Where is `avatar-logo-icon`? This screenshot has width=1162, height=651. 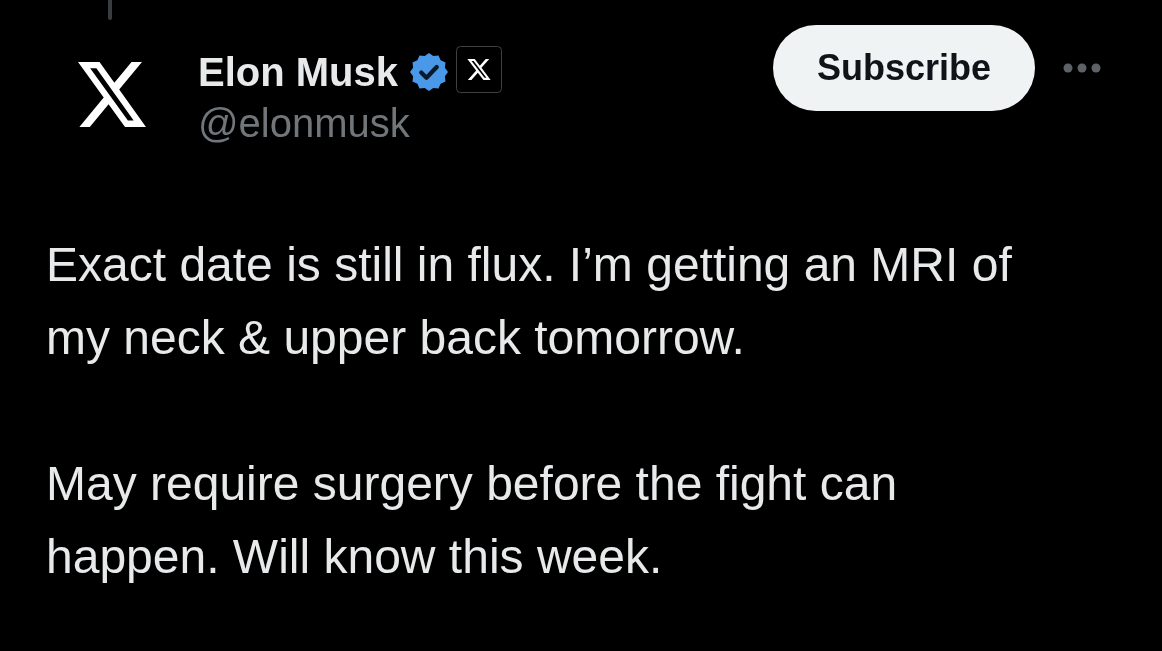 avatar-logo-icon is located at coordinates (112, 94).